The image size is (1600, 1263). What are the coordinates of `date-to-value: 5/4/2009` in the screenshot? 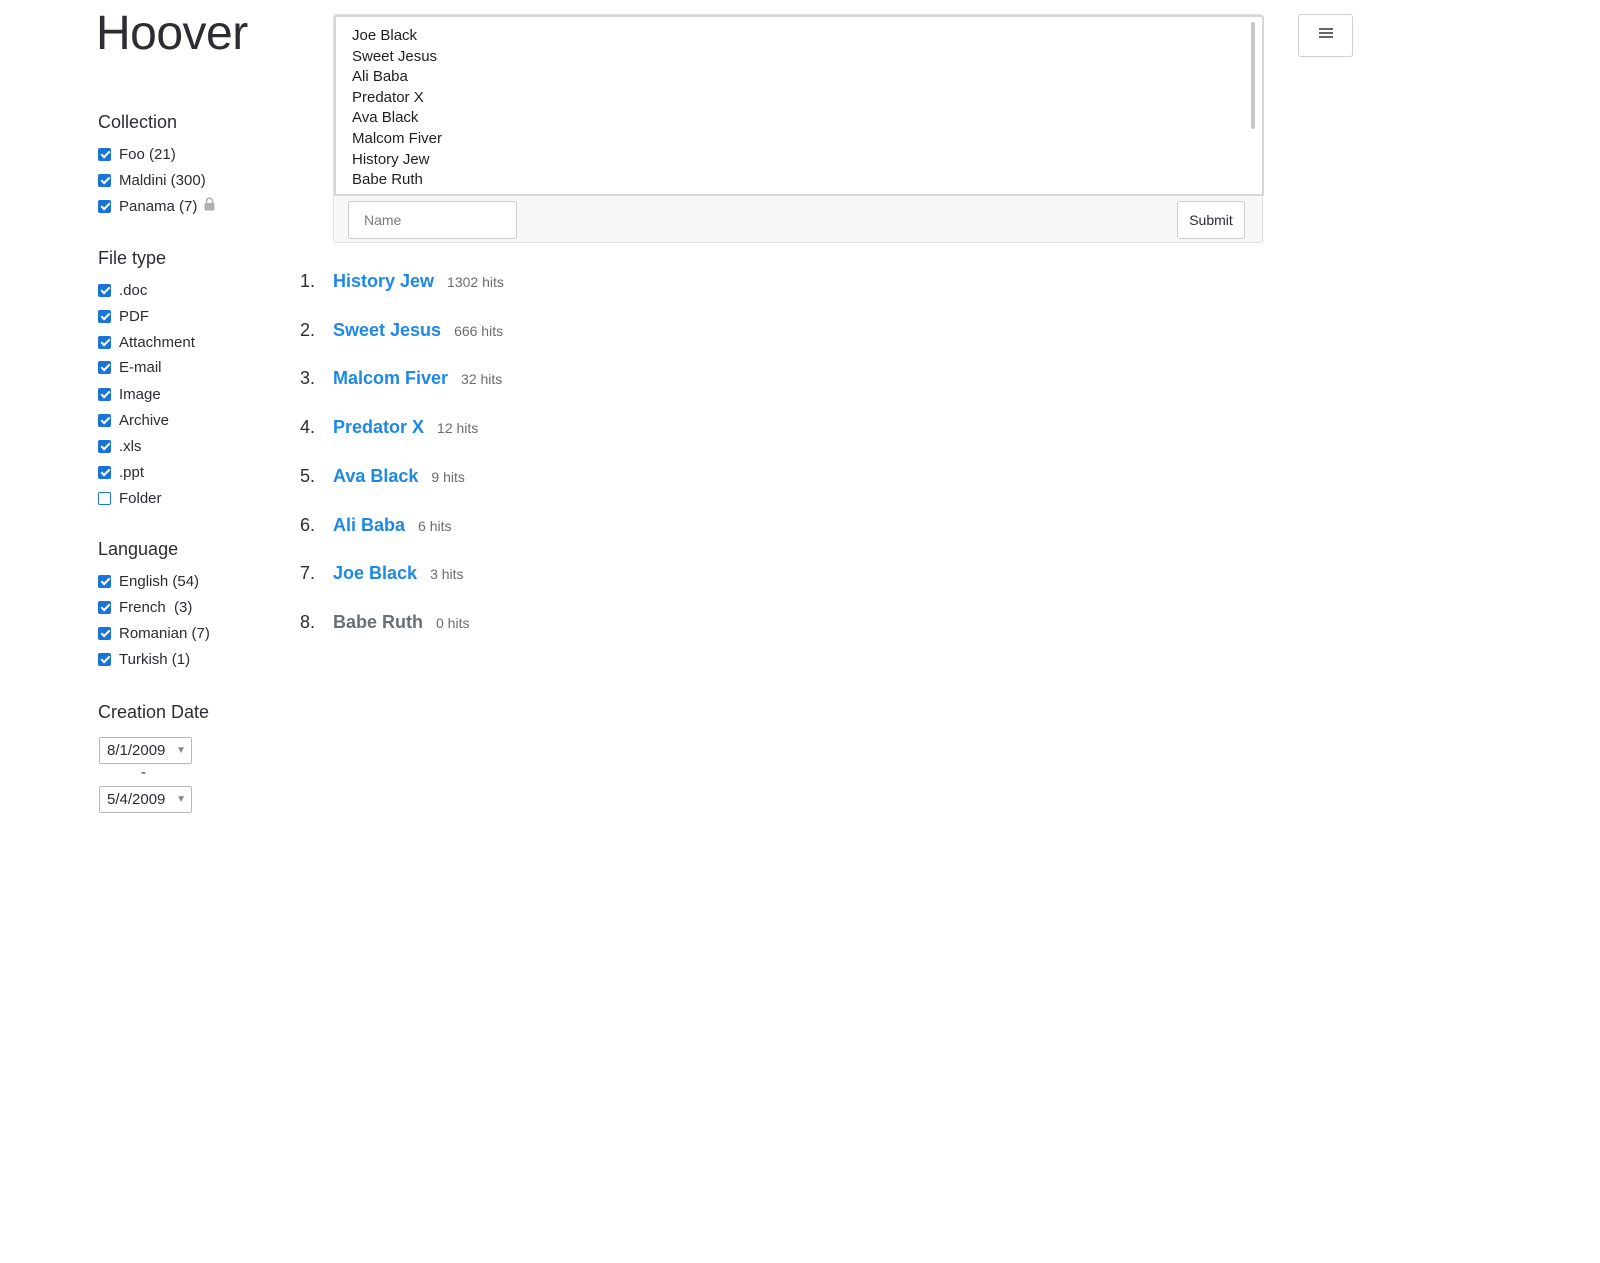 It's located at (136, 799).